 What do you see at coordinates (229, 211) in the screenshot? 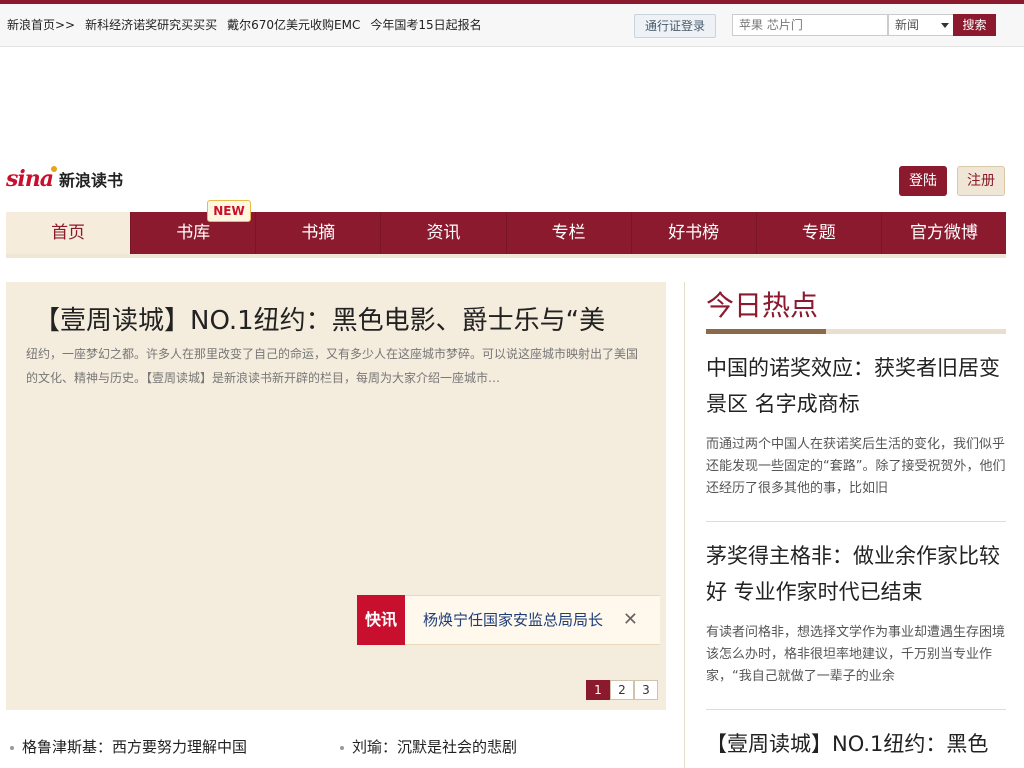
I see `new-badge: NEW` at bounding box center [229, 211].